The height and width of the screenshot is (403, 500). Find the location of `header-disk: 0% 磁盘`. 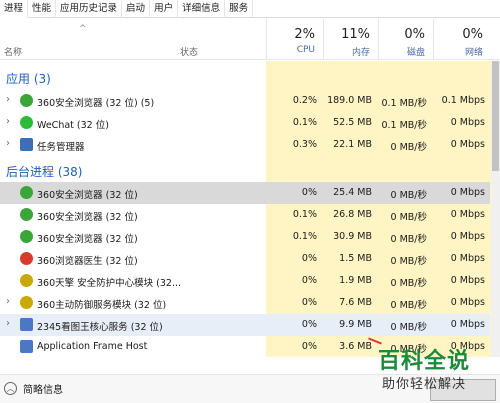

header-disk: 0% 磁盘 is located at coordinates (405, 39).